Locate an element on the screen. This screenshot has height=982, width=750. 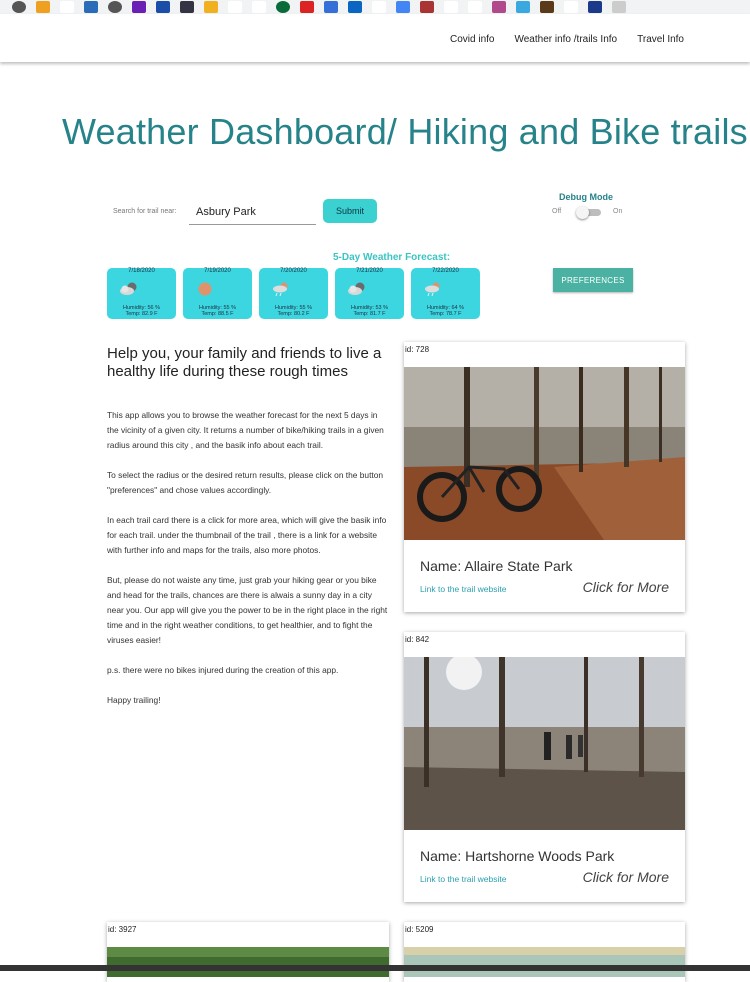
preferences-button: PREFERENCES is located at coordinates (593, 280).